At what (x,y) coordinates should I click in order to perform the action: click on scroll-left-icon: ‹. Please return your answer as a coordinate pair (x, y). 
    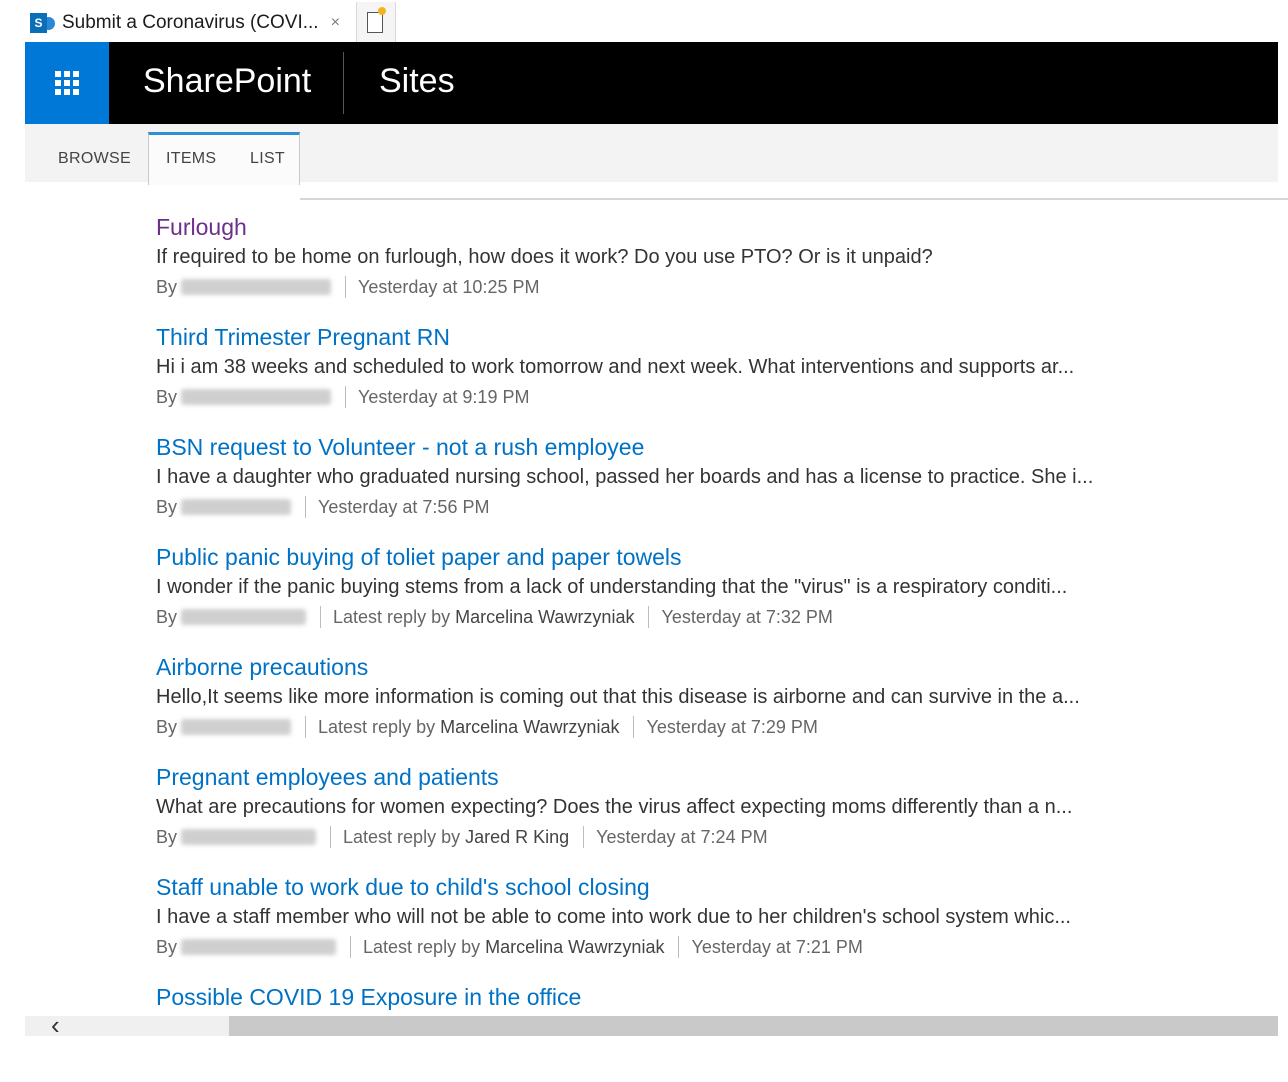
    Looking at the image, I should click on (55, 1025).